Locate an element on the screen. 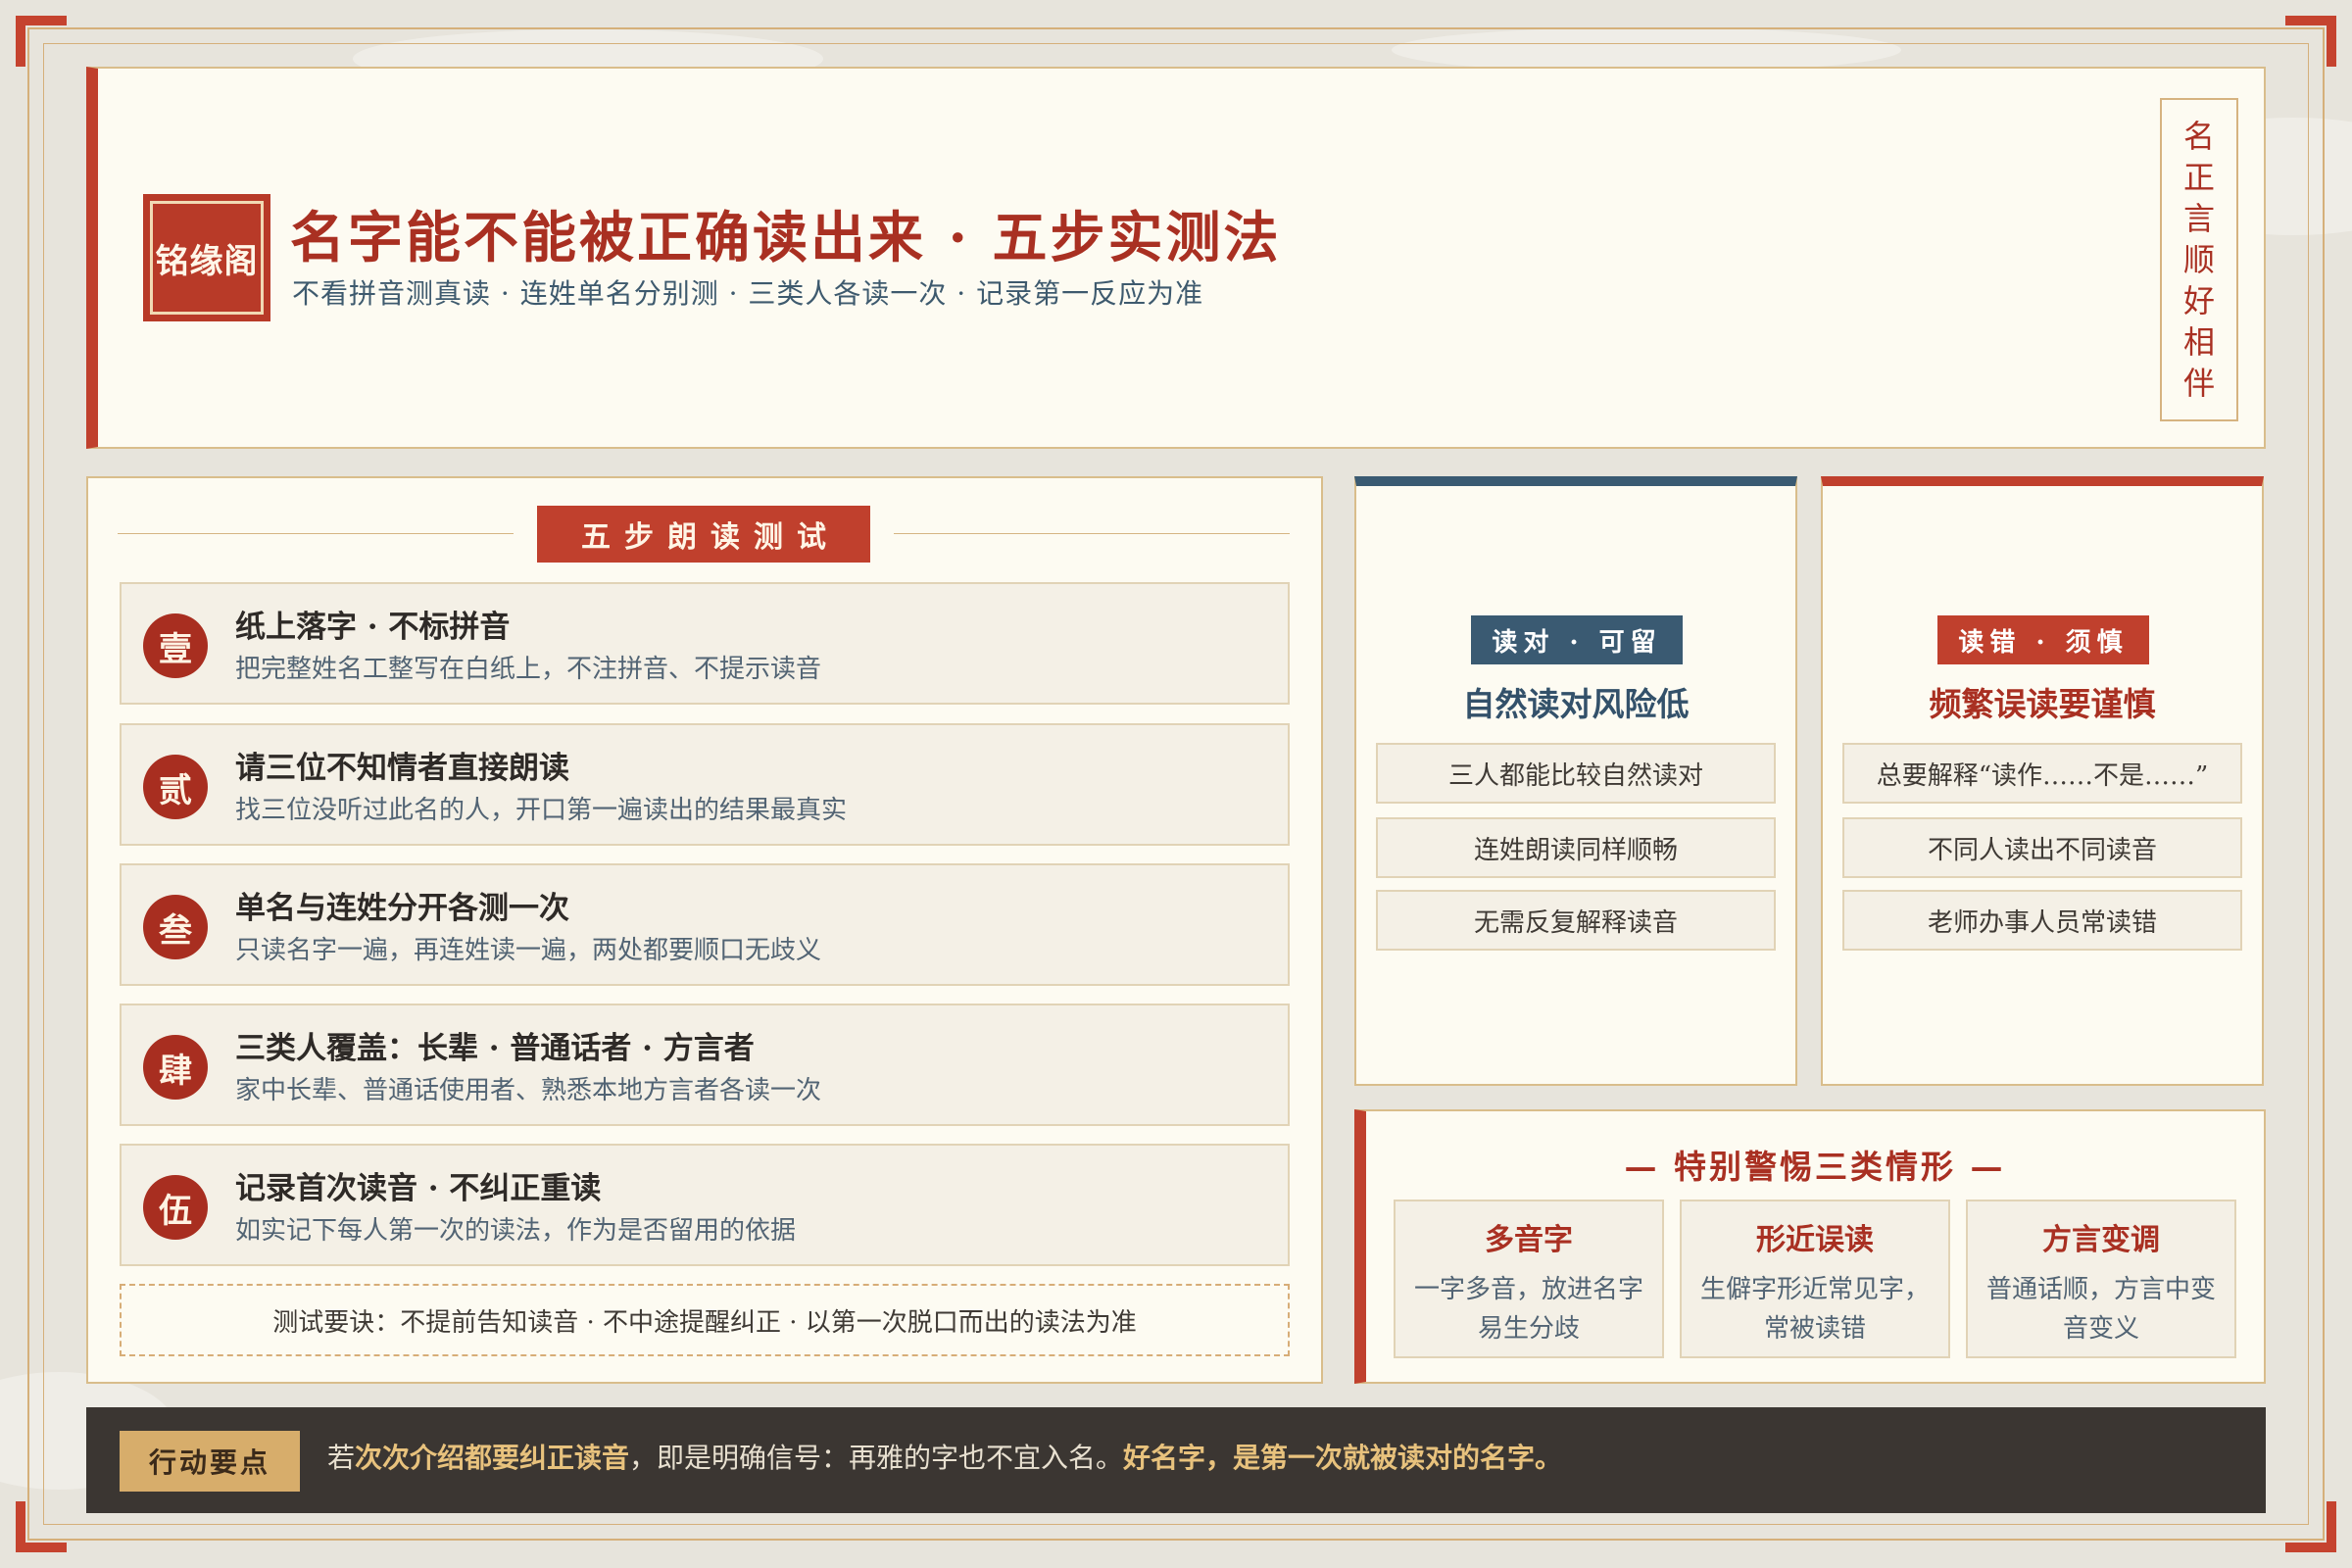 The image size is (2352, 1568). motto-char: 名 is located at coordinates (2198, 136).